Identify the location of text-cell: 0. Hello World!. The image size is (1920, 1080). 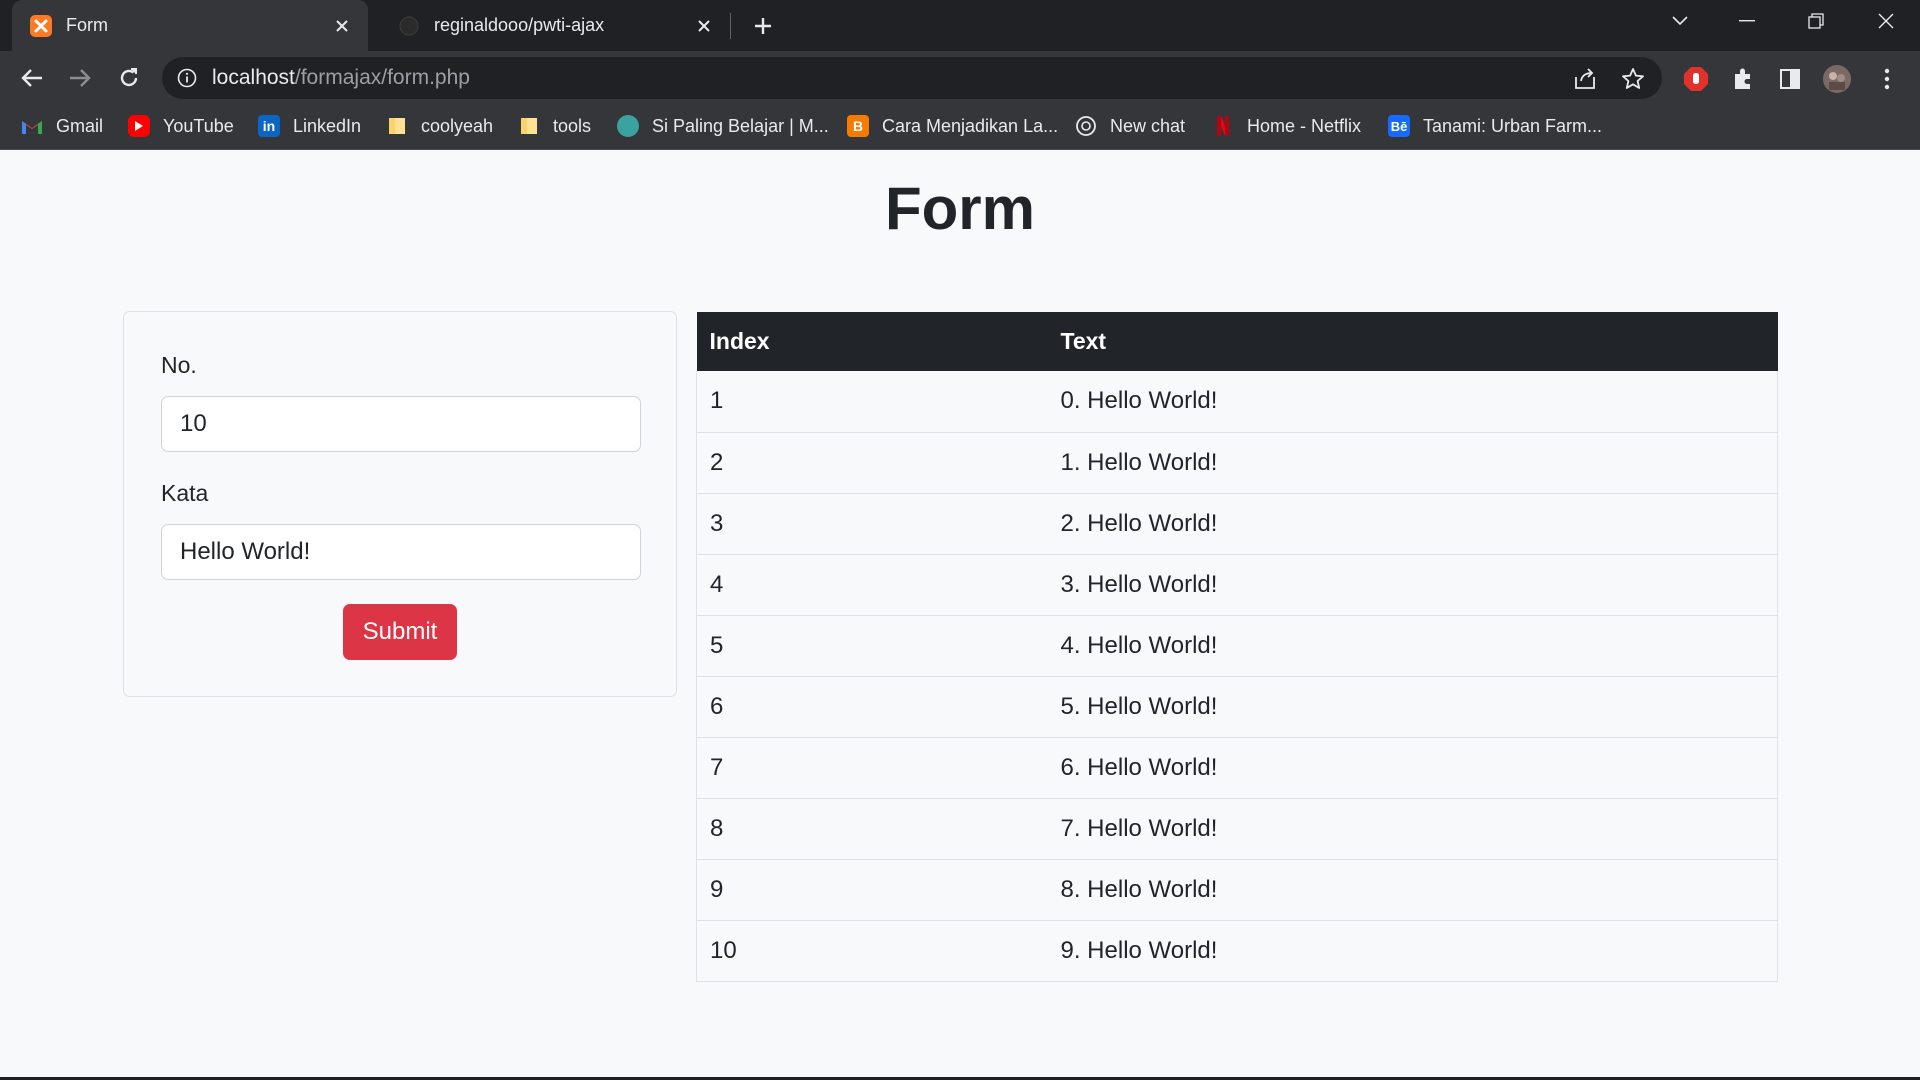
(1412, 402).